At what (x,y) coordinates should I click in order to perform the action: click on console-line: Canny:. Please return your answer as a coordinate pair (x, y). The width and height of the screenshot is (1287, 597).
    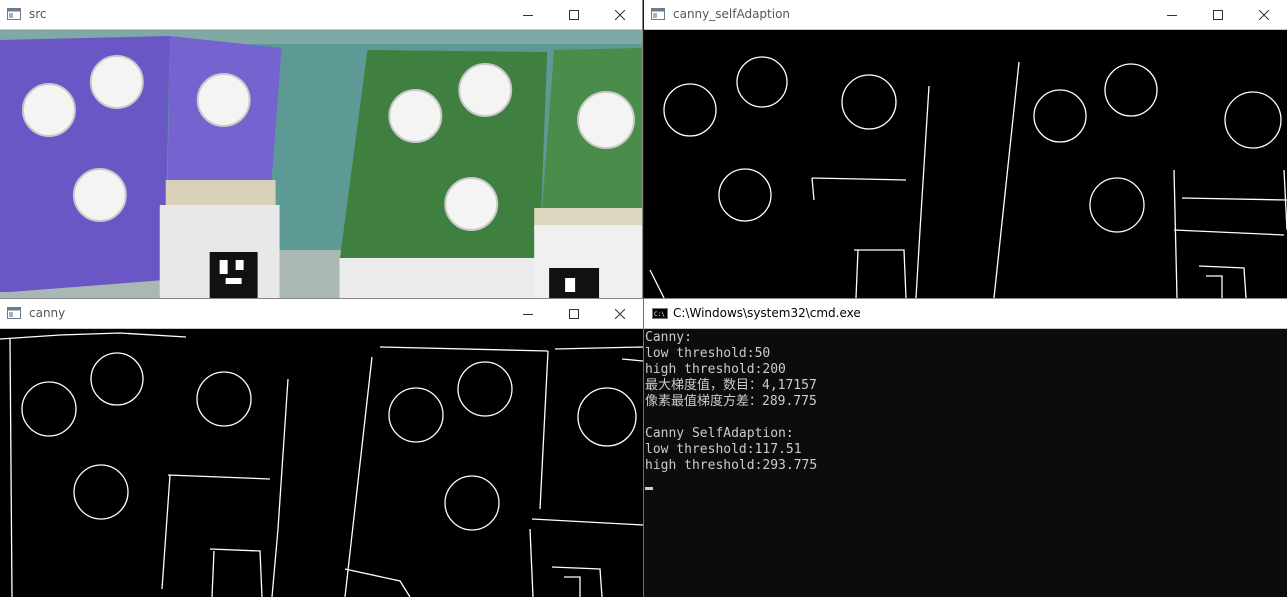
    Looking at the image, I should click on (668, 337).